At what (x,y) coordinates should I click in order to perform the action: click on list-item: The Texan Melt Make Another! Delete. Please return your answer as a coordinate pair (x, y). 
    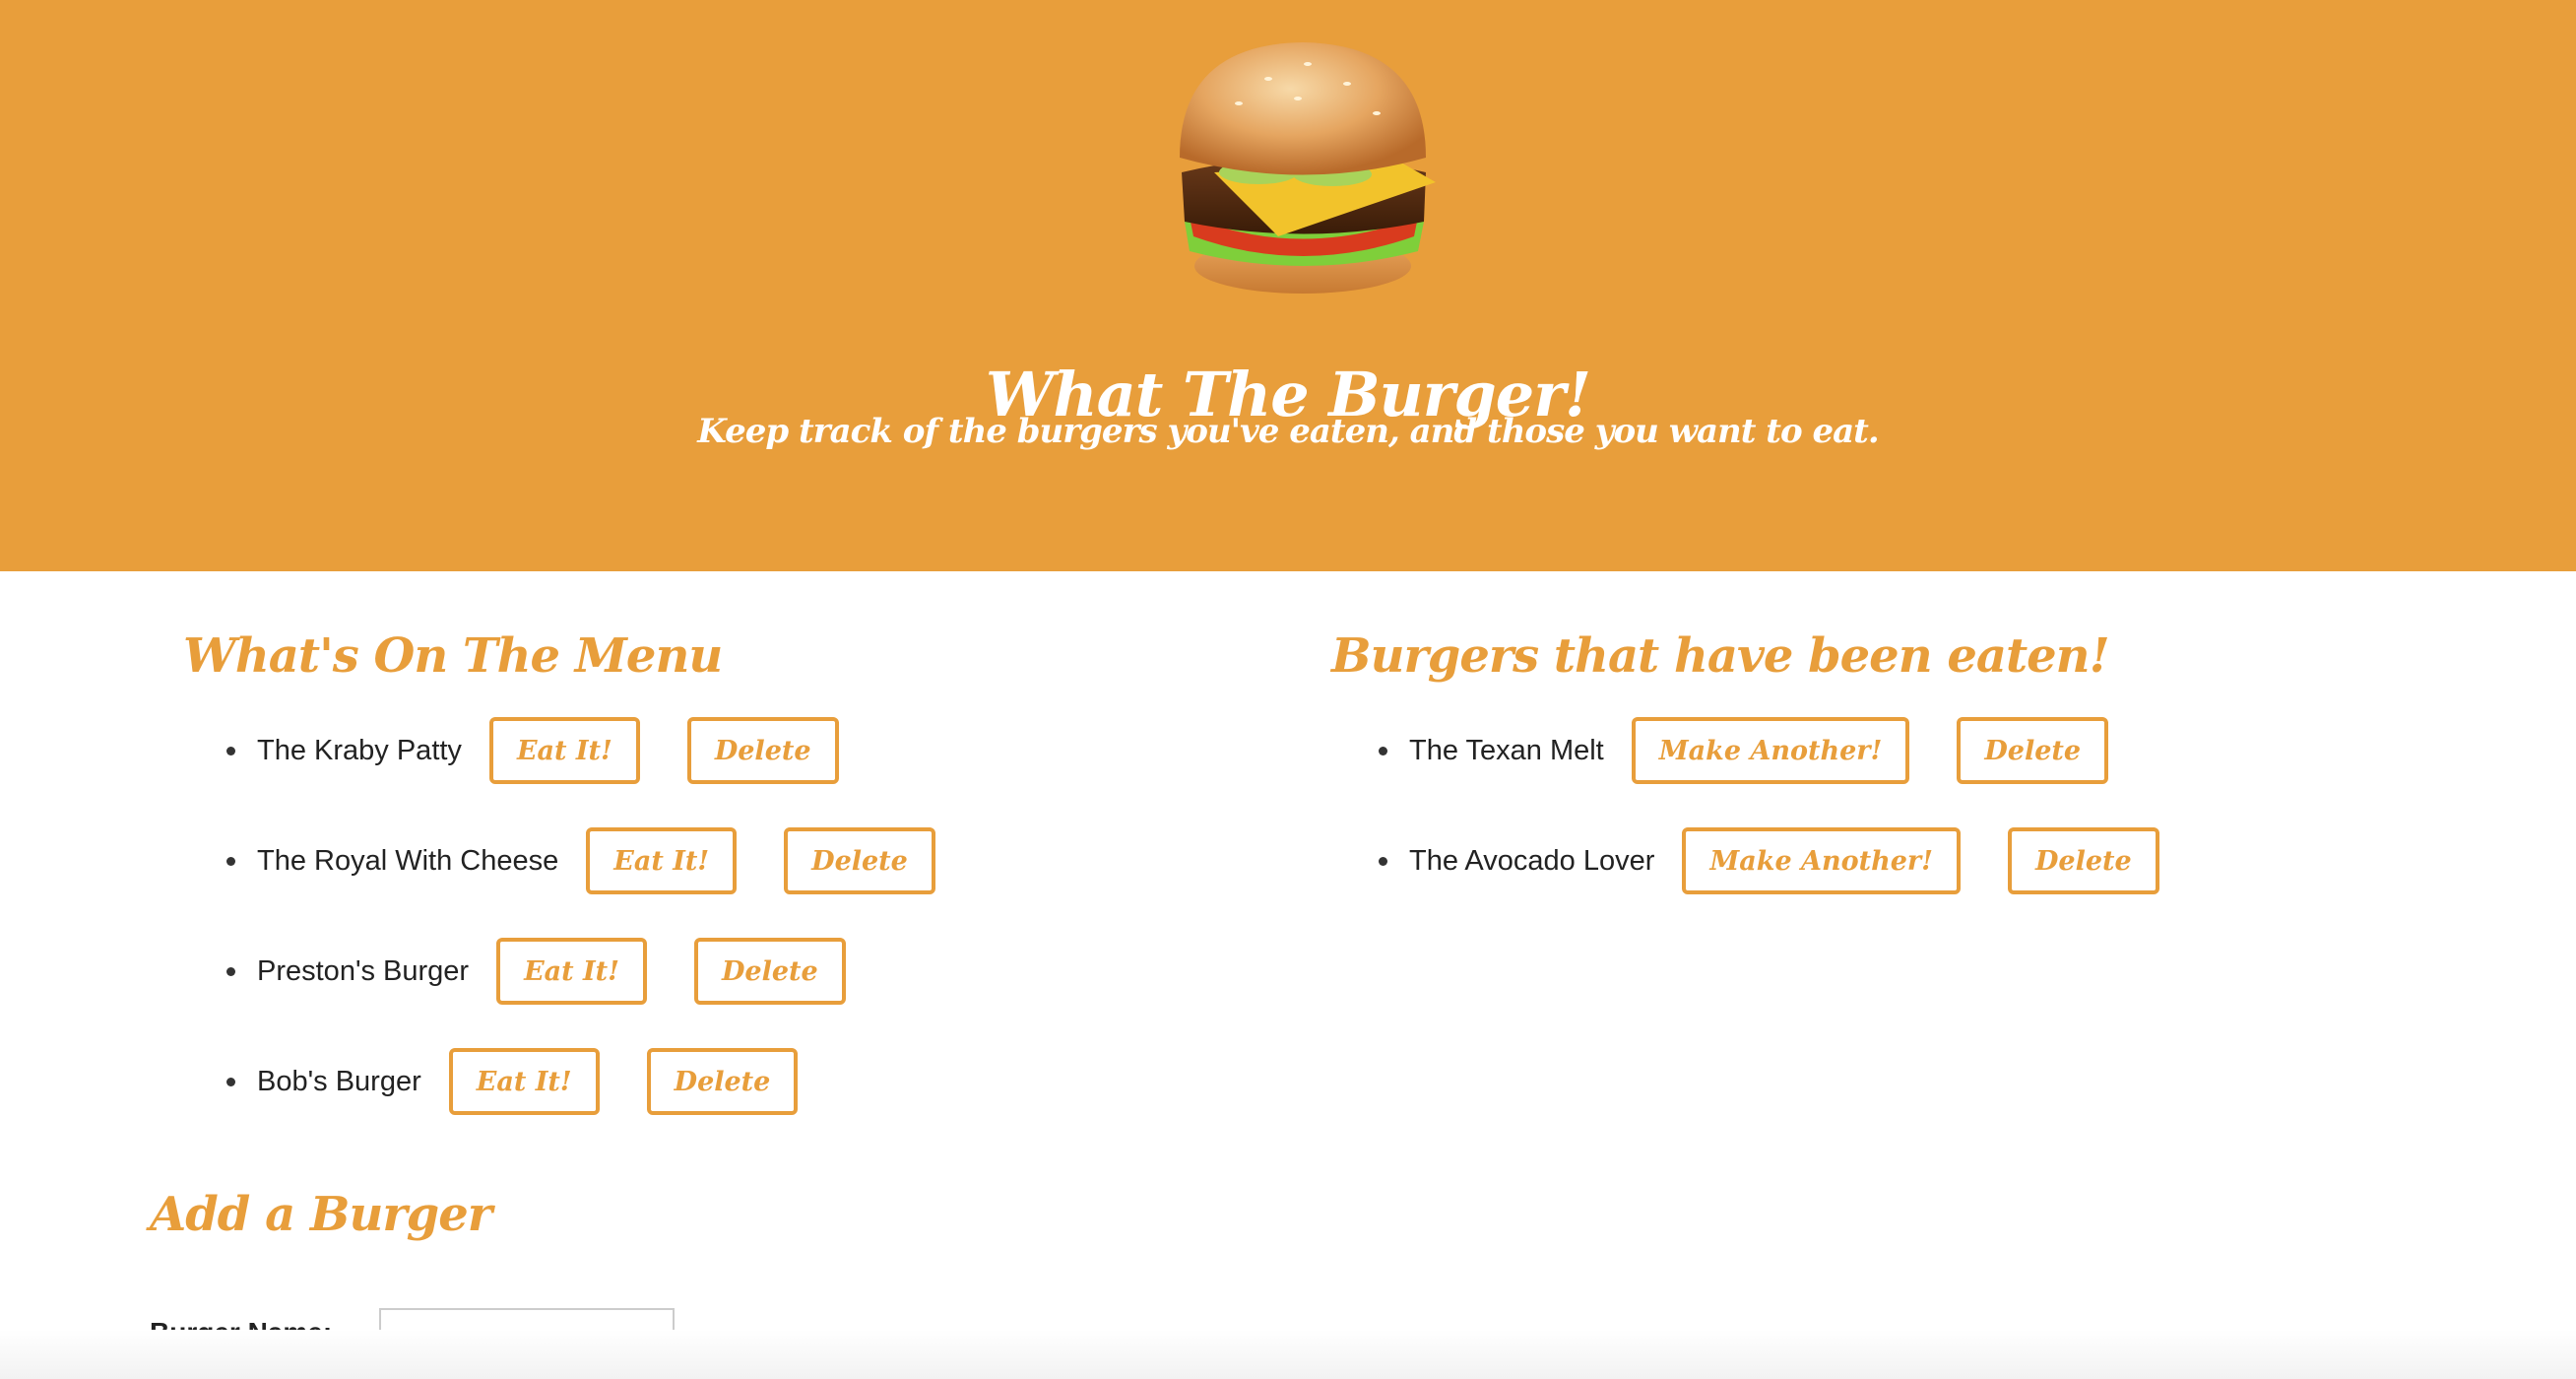
    Looking at the image, I should click on (1793, 750).